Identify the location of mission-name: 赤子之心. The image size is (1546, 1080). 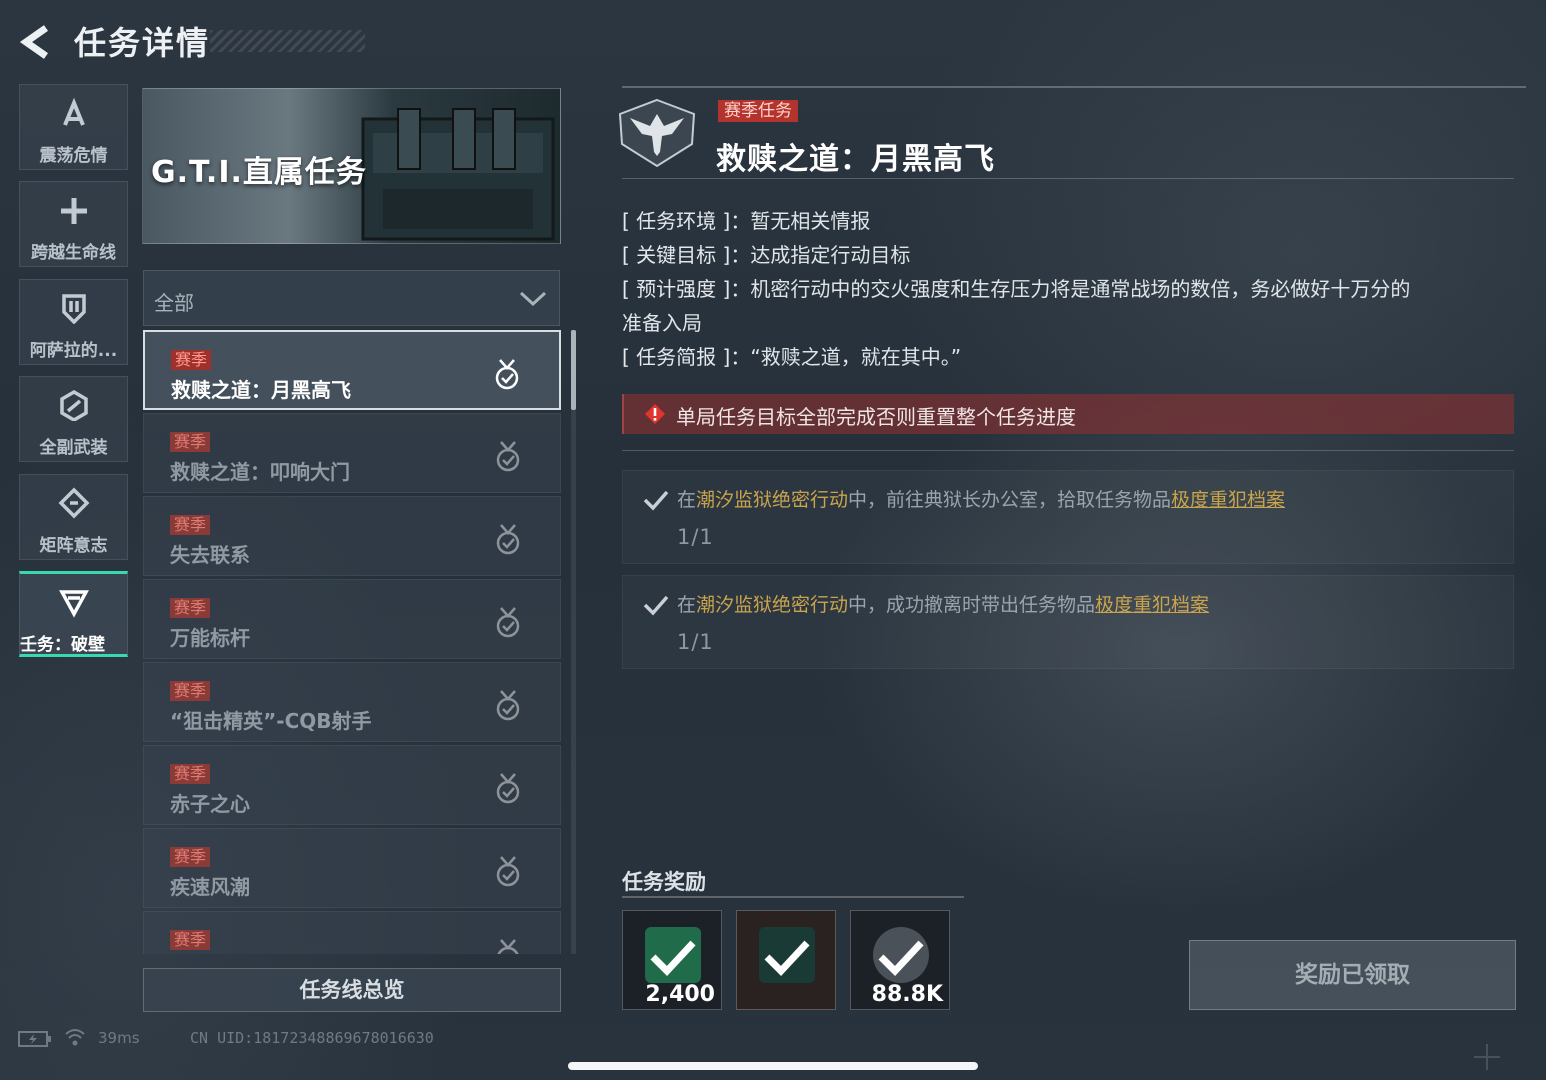
(210, 804).